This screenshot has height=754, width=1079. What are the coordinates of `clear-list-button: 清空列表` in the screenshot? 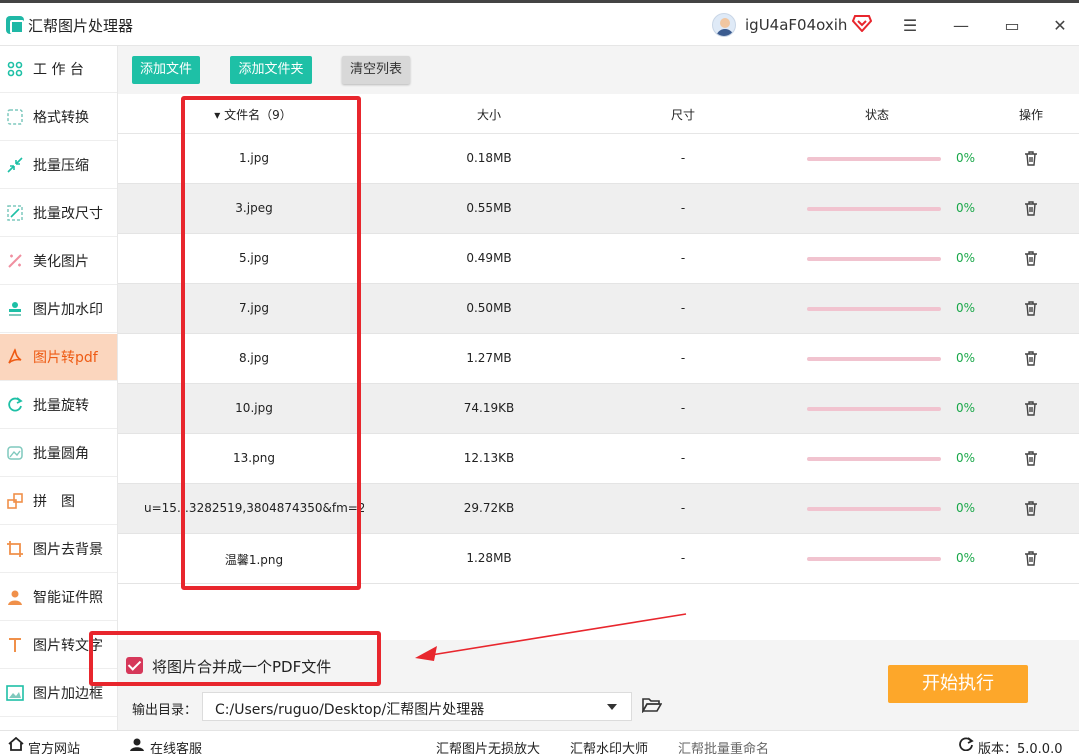 It's located at (376, 70).